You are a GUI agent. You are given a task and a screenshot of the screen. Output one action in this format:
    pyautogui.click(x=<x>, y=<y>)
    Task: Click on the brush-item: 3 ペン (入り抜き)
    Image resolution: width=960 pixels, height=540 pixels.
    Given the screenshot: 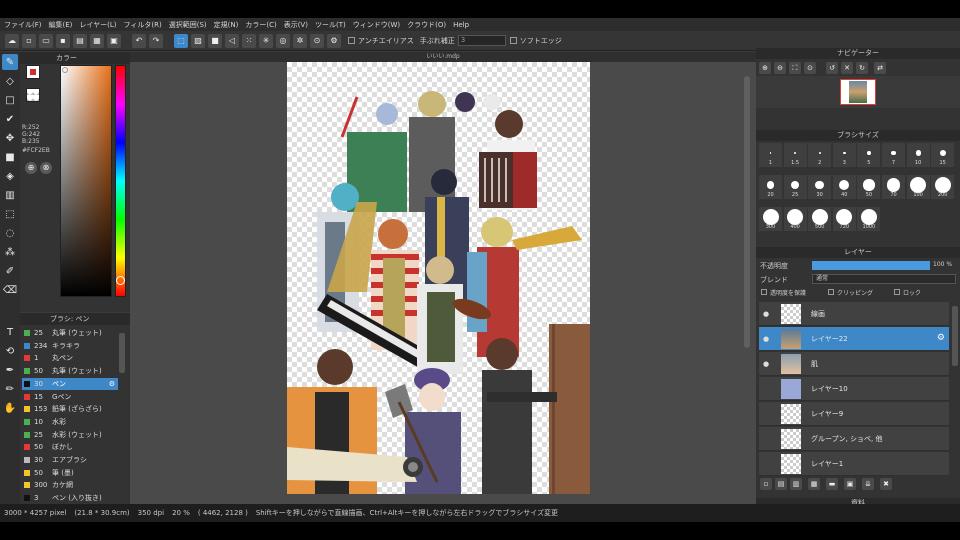 What is the action you would take?
    pyautogui.click(x=70, y=498)
    